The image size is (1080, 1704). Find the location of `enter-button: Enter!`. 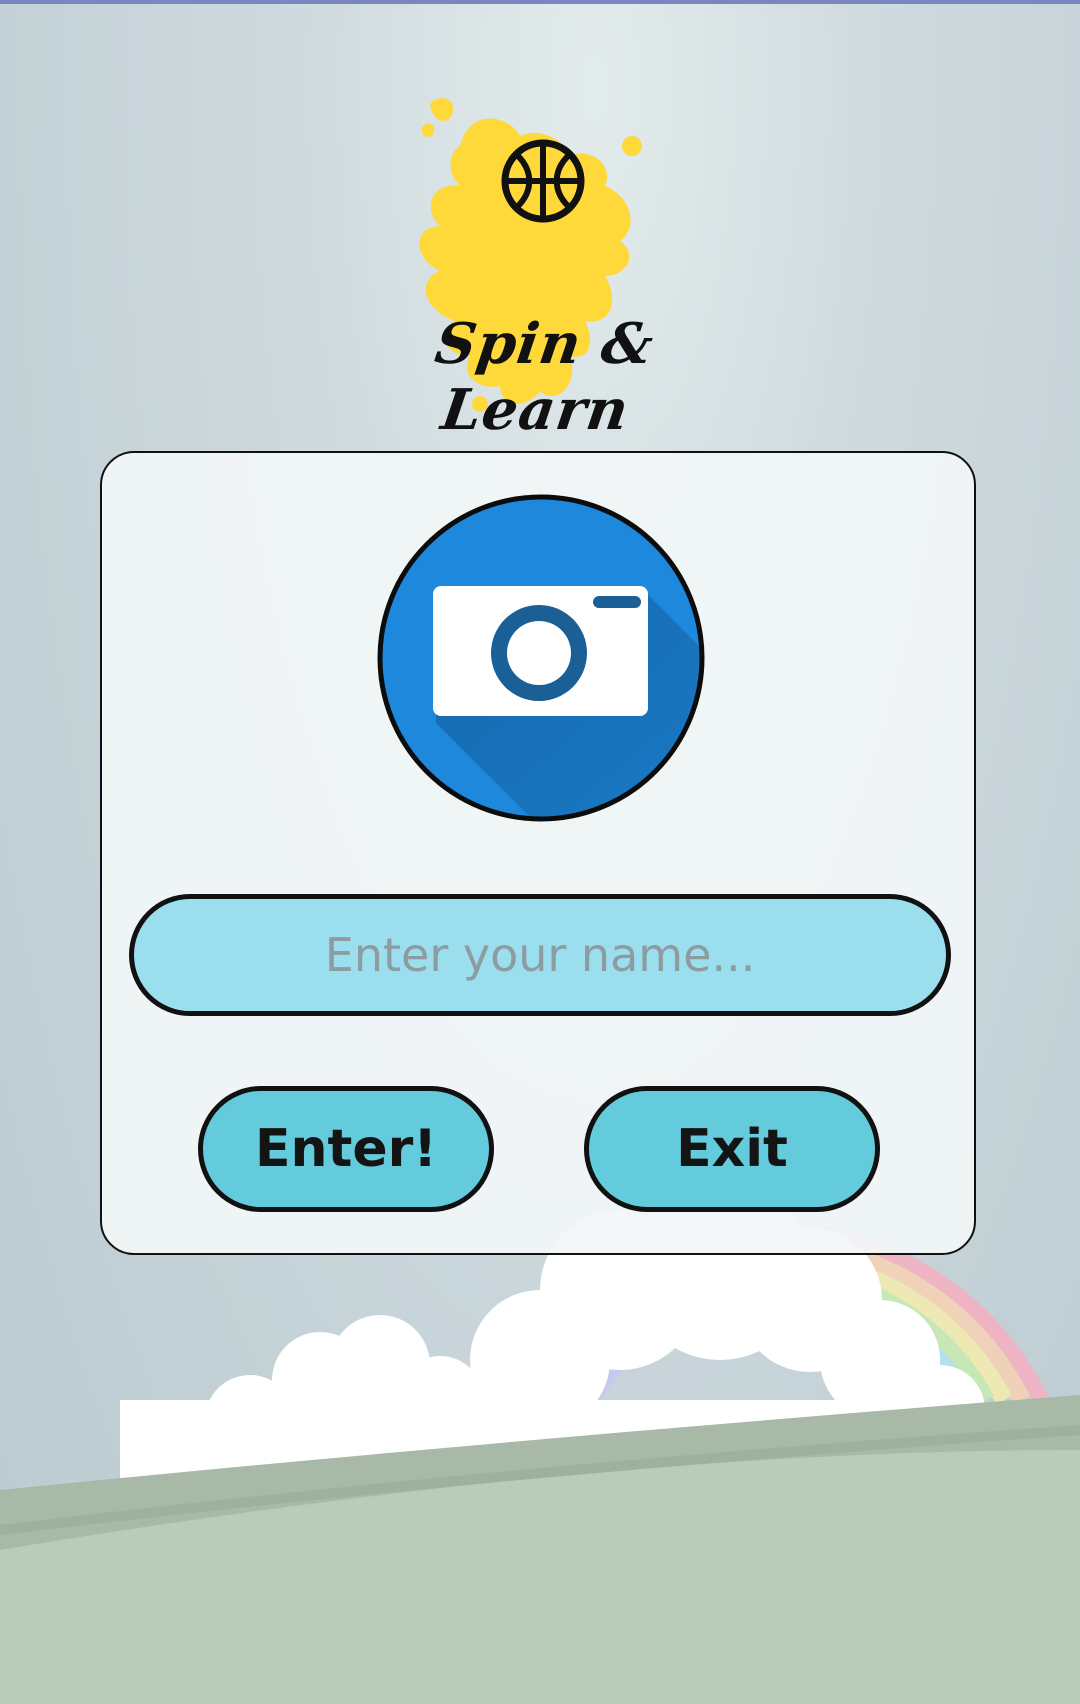

enter-button: Enter! is located at coordinates (346, 1149).